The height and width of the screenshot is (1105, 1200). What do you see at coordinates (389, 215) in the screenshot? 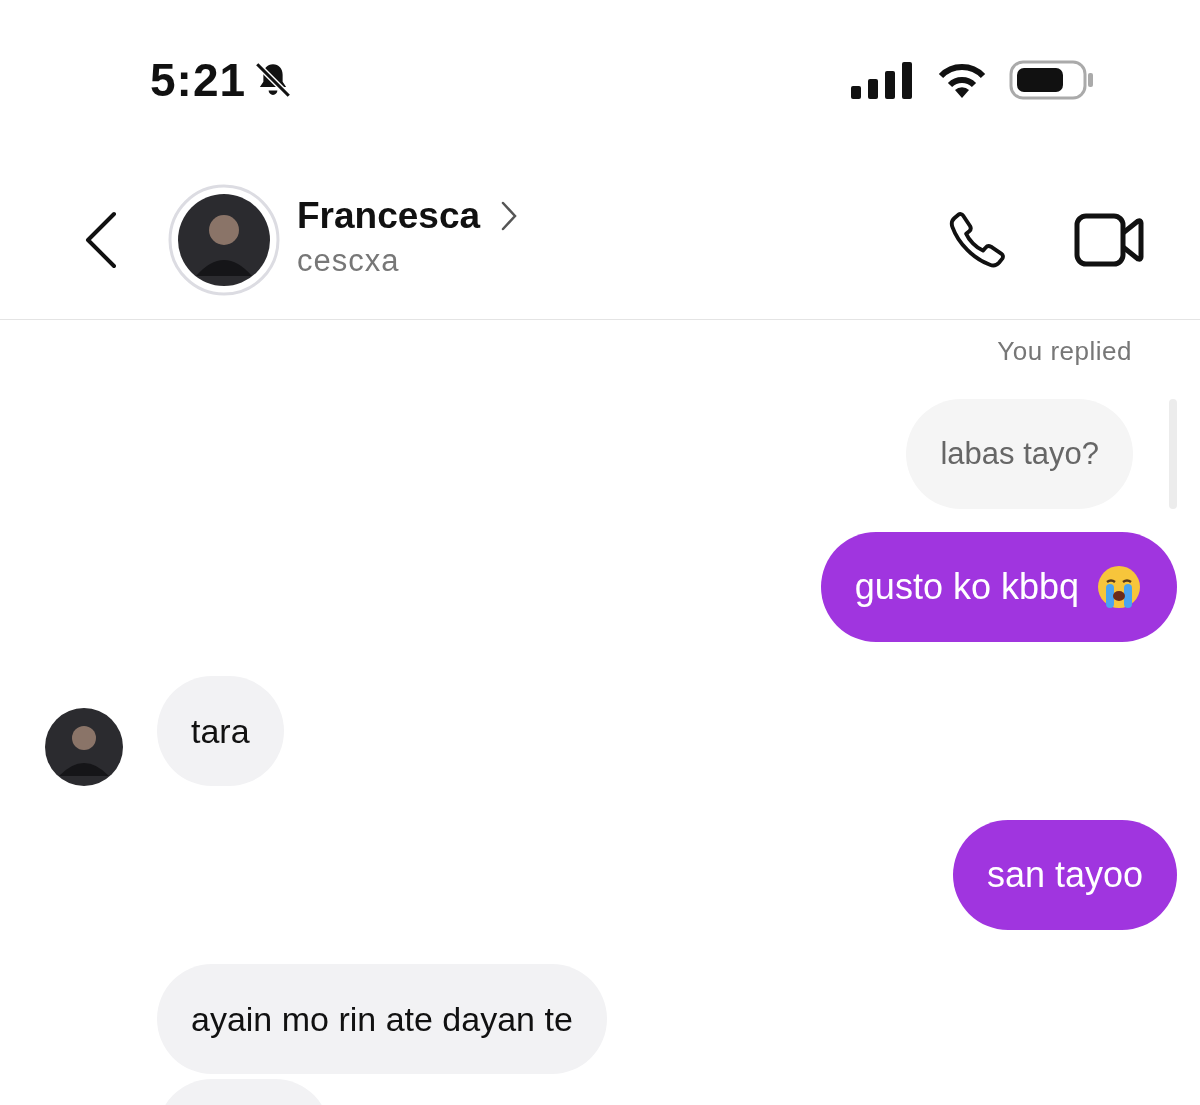
I see `contact-name: Francesca` at bounding box center [389, 215].